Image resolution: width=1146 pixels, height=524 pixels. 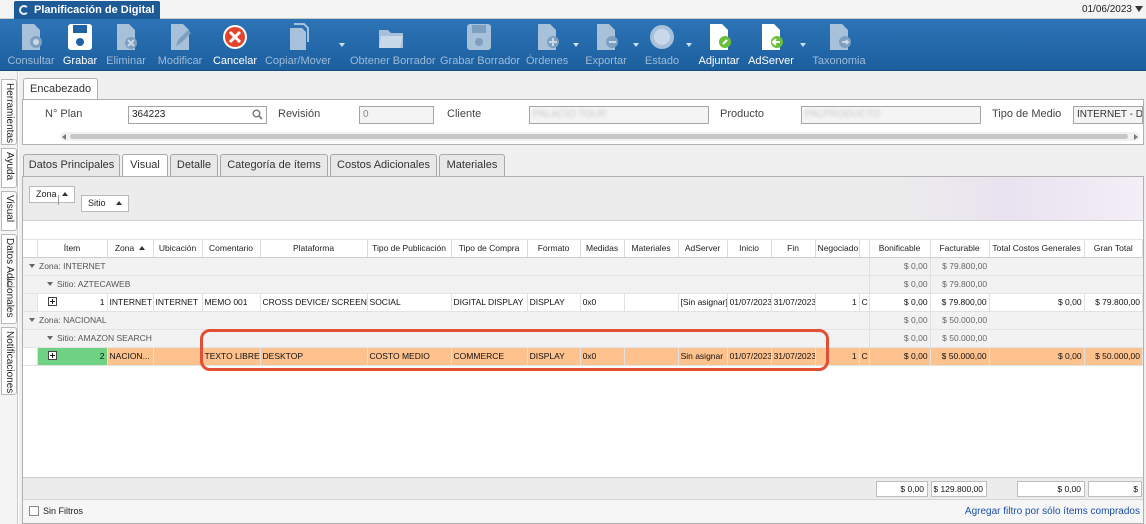 What do you see at coordinates (298, 45) in the screenshot?
I see `copiar-mover-button: Copiar/Mover` at bounding box center [298, 45].